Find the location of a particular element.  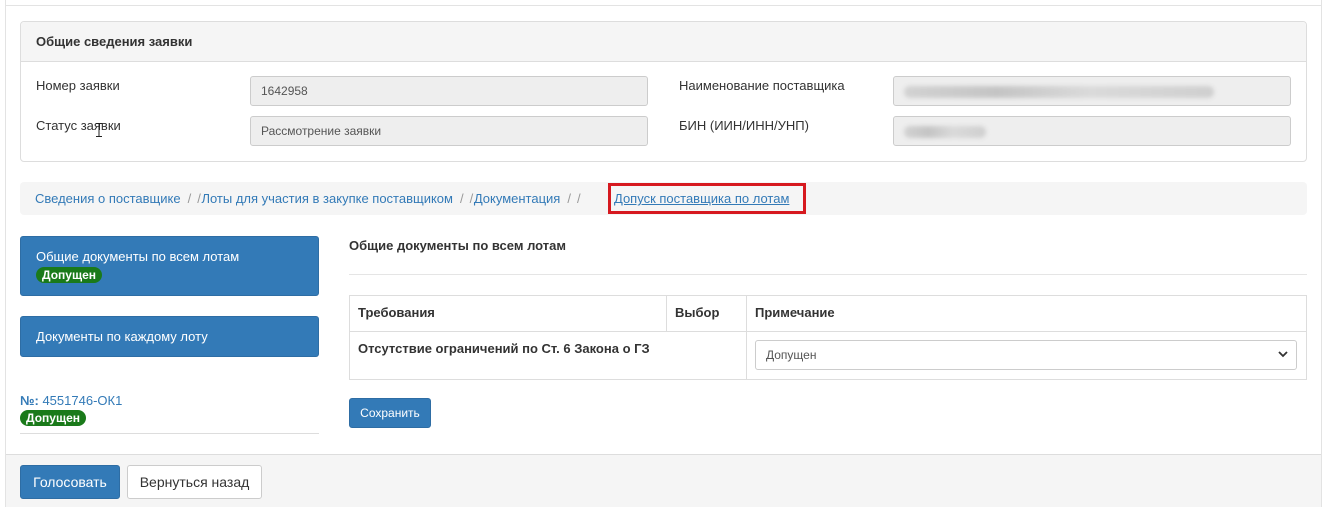

per-lot-docs-button: Документы по каждому лоту is located at coordinates (169, 336).